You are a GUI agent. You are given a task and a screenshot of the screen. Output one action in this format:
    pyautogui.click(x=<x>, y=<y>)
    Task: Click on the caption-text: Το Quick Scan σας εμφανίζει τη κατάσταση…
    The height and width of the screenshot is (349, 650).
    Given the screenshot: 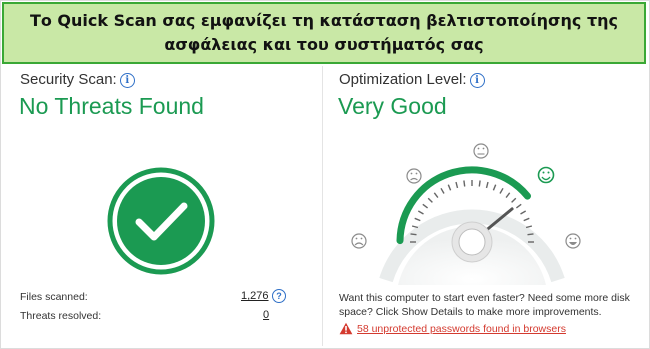 What is the action you would take?
    pyautogui.click(x=324, y=32)
    